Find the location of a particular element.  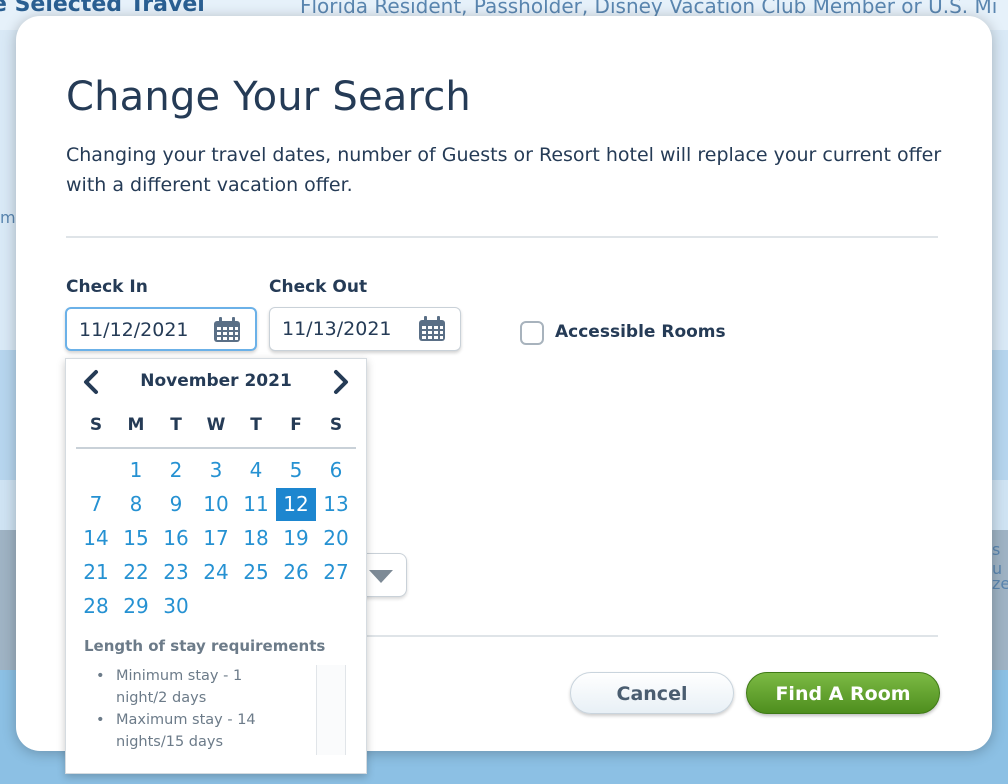

background-fragment: s u is located at coordinates (997, 559).